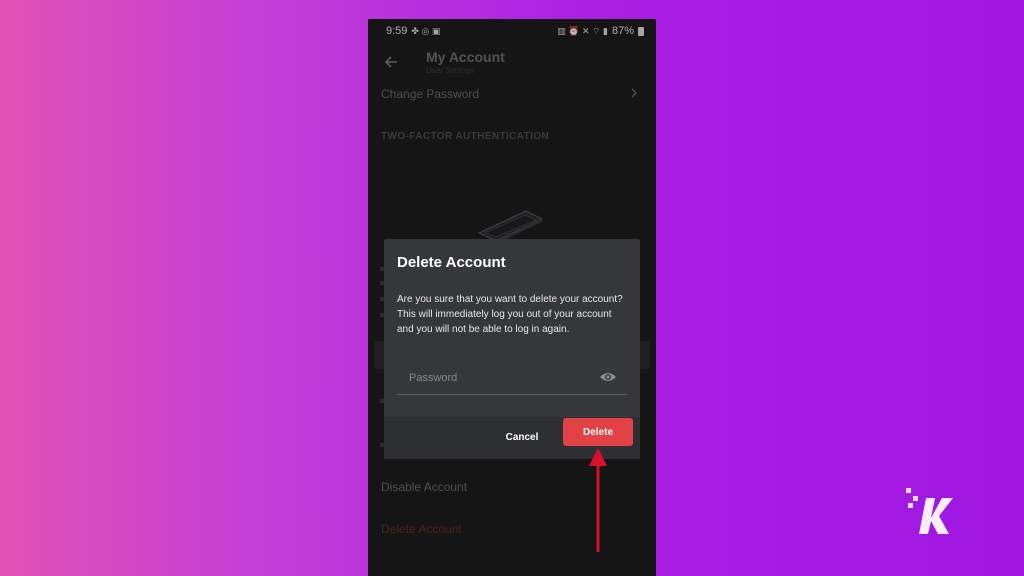 The width and height of the screenshot is (1024, 576). I want to click on delete-button: Delete, so click(598, 432).